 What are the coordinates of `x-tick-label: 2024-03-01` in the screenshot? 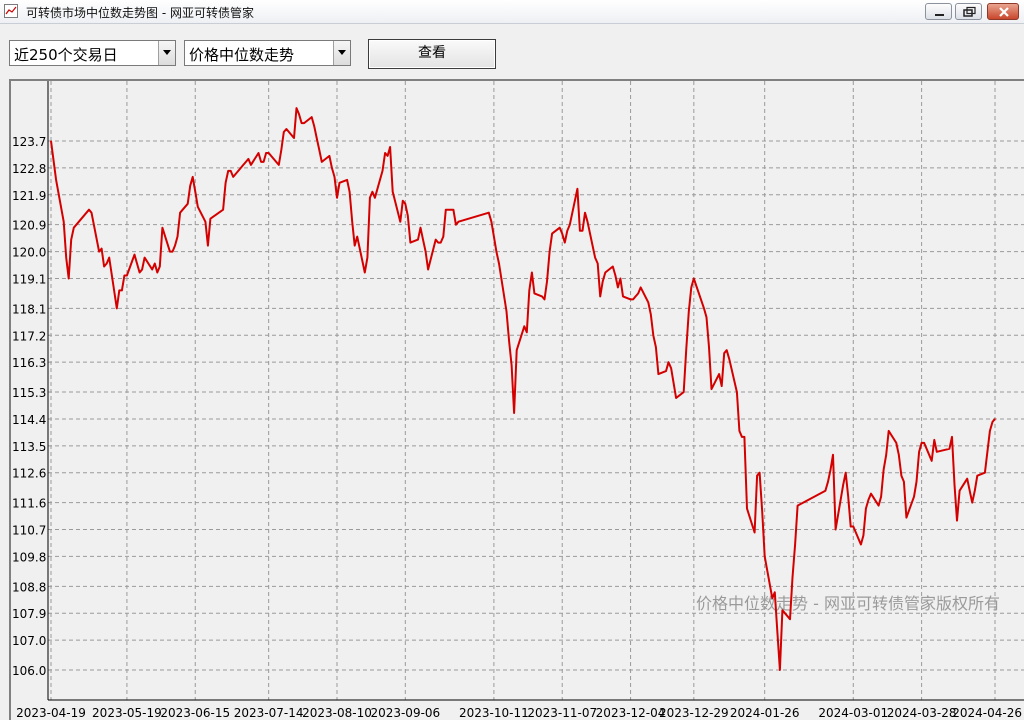 It's located at (853, 713).